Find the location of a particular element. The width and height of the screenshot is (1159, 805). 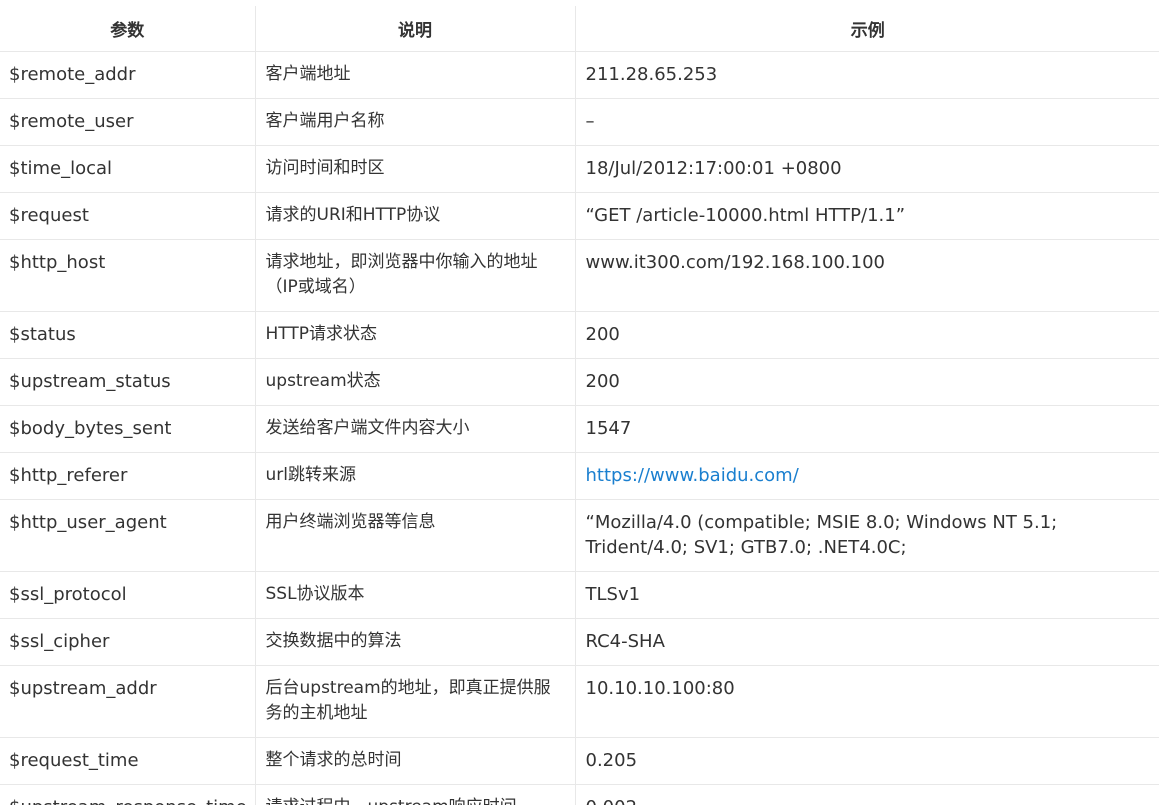

table-row: $remote_user 客户端用户名称 – is located at coordinates (579, 122).